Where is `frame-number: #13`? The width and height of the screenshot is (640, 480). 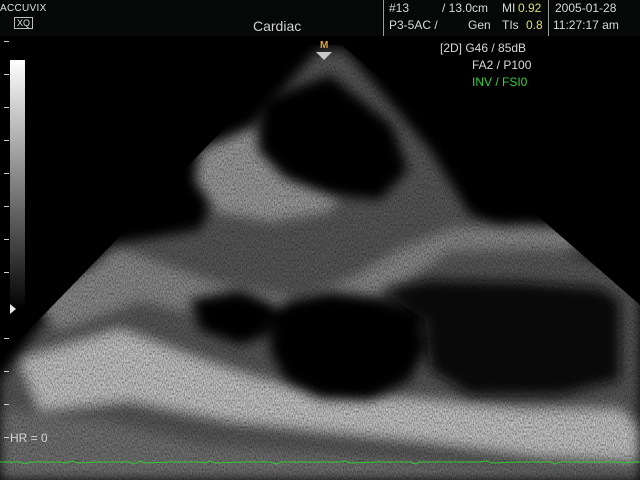
frame-number: #13 is located at coordinates (399, 8).